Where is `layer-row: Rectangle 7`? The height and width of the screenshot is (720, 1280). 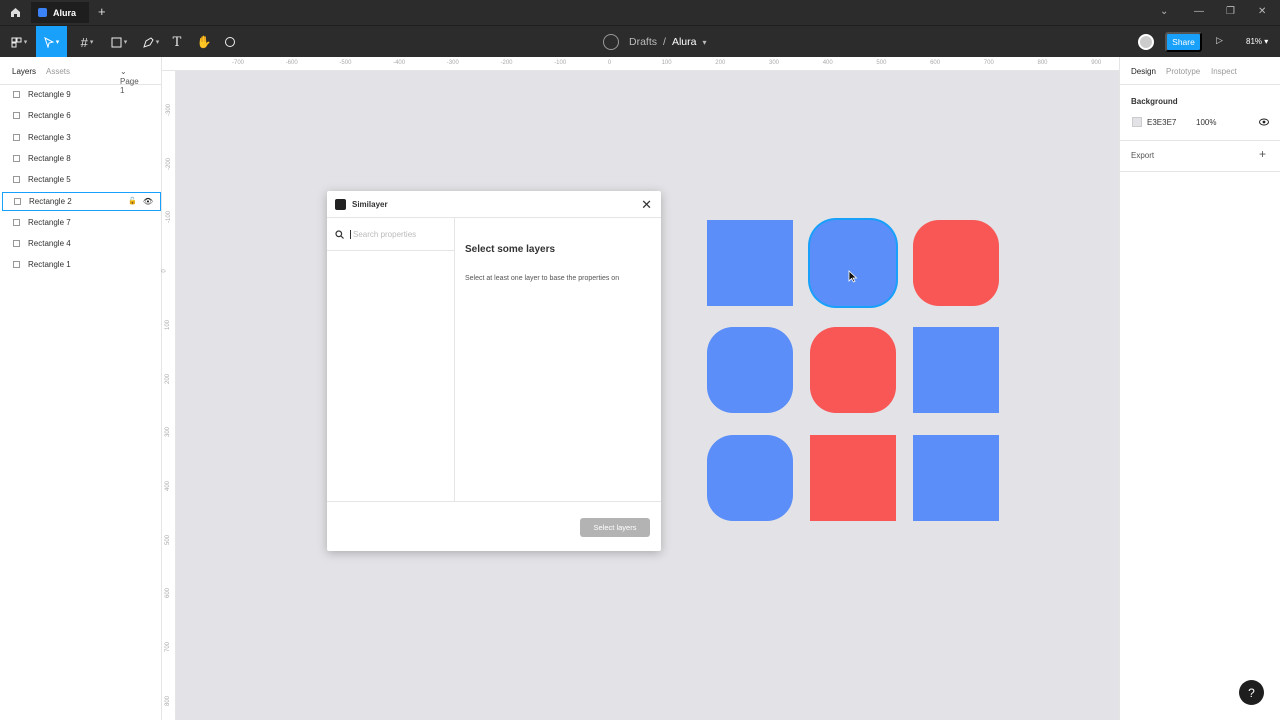 layer-row: Rectangle 7 is located at coordinates (81, 222).